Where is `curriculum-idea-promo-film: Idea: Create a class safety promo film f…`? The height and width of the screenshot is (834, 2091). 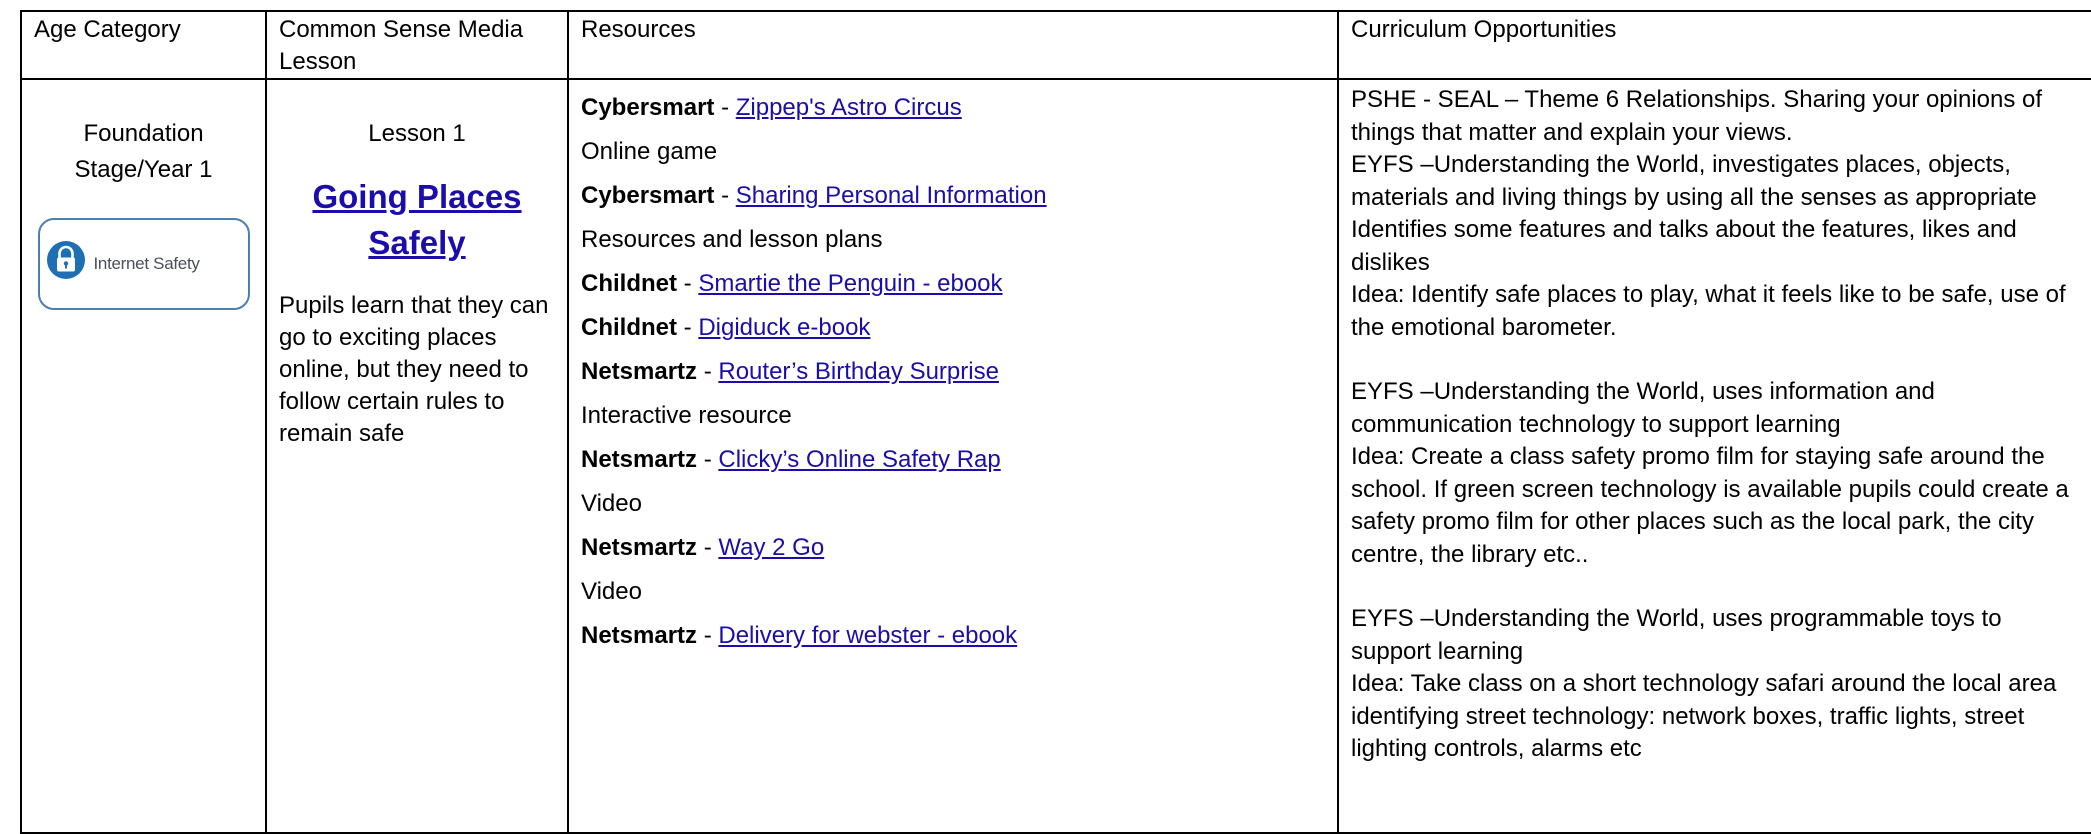 curriculum-idea-promo-film: Idea: Create a class safety promo film f… is located at coordinates (1710, 505).